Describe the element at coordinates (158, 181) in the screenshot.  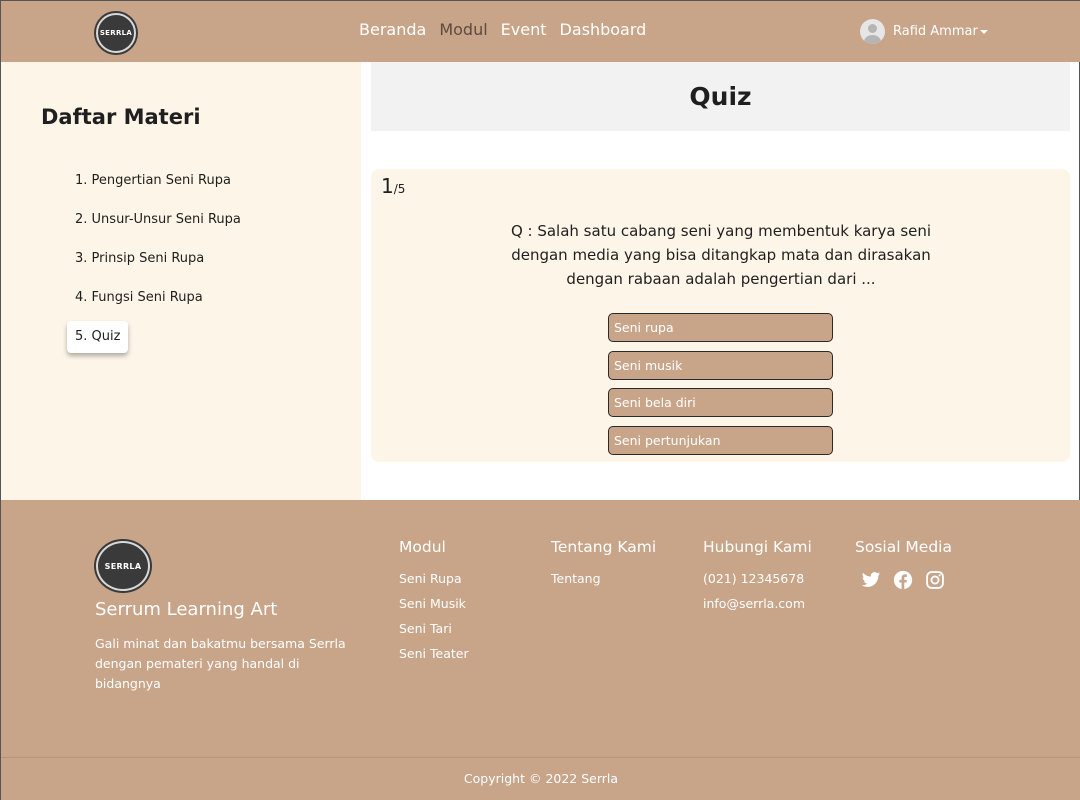
I see `sidebar-item-pengertian: 1. Pengertian Seni Rupa` at that location.